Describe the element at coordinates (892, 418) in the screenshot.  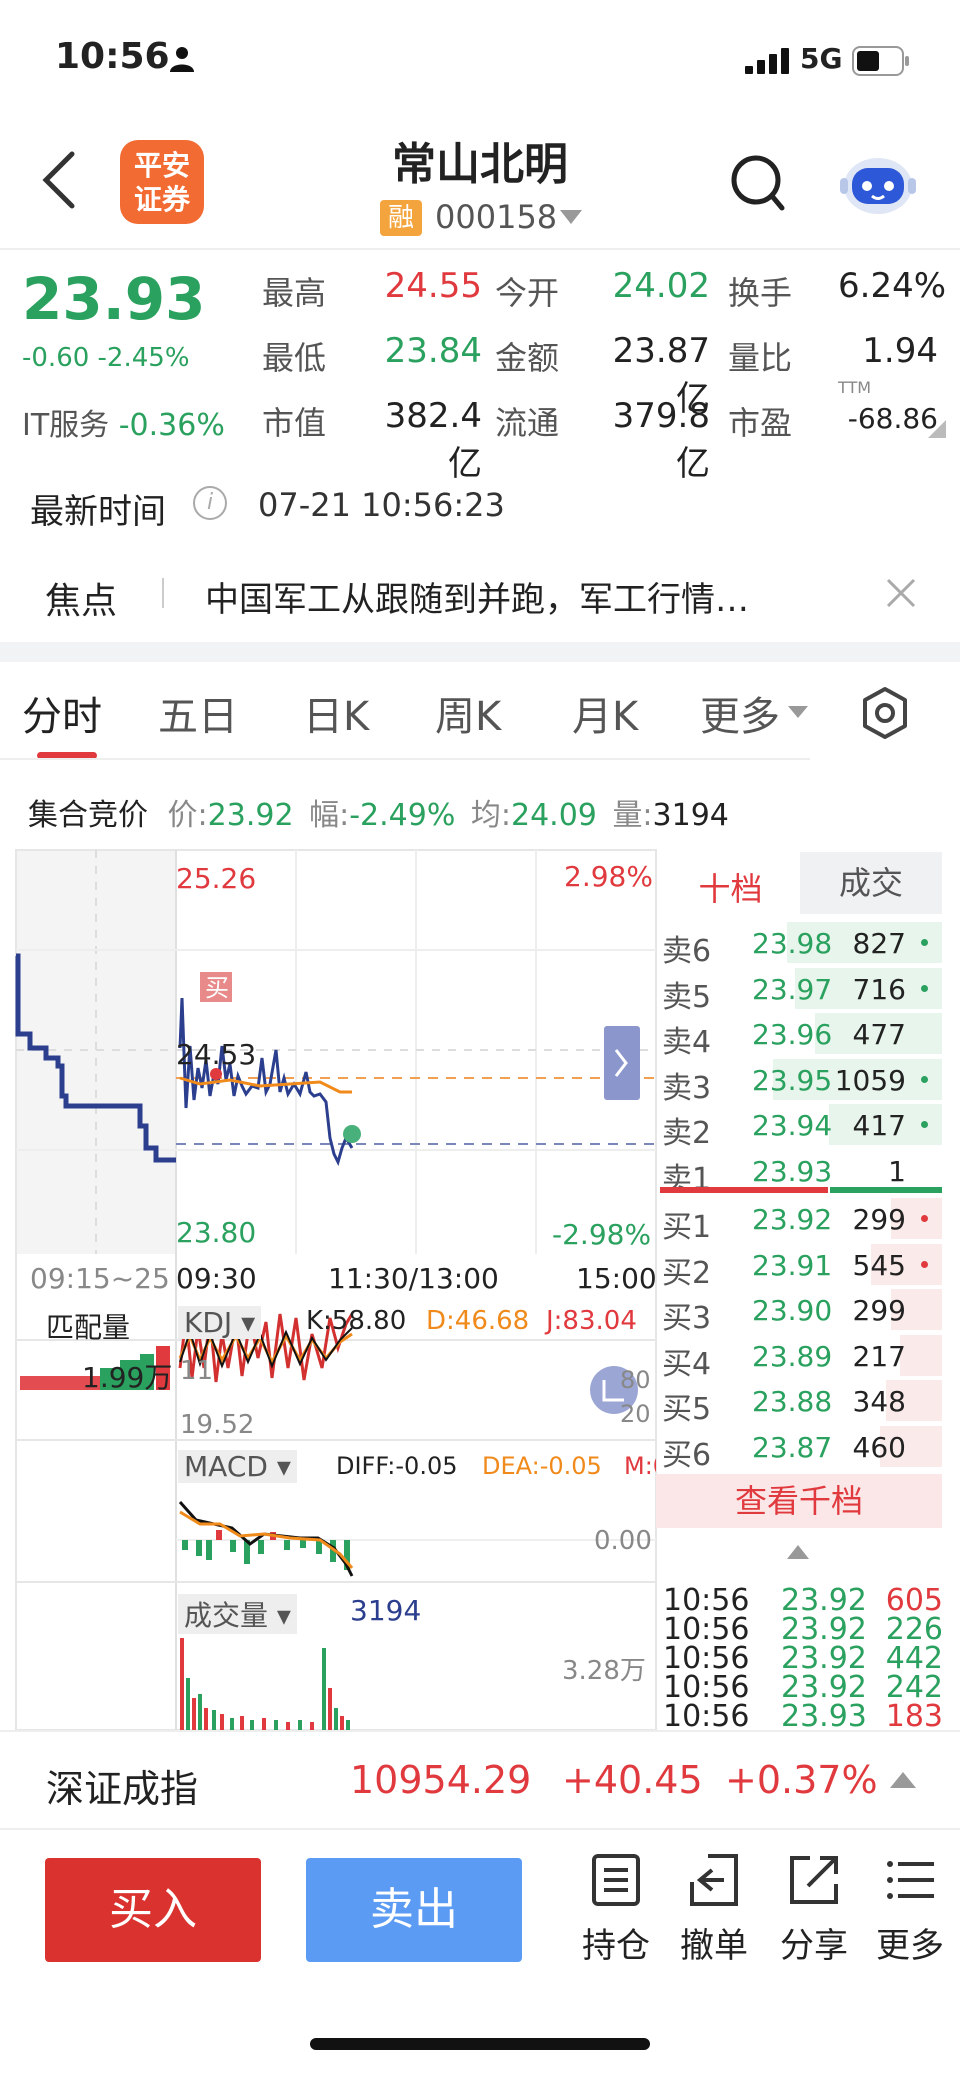
I see `stat-value: -68.86` at that location.